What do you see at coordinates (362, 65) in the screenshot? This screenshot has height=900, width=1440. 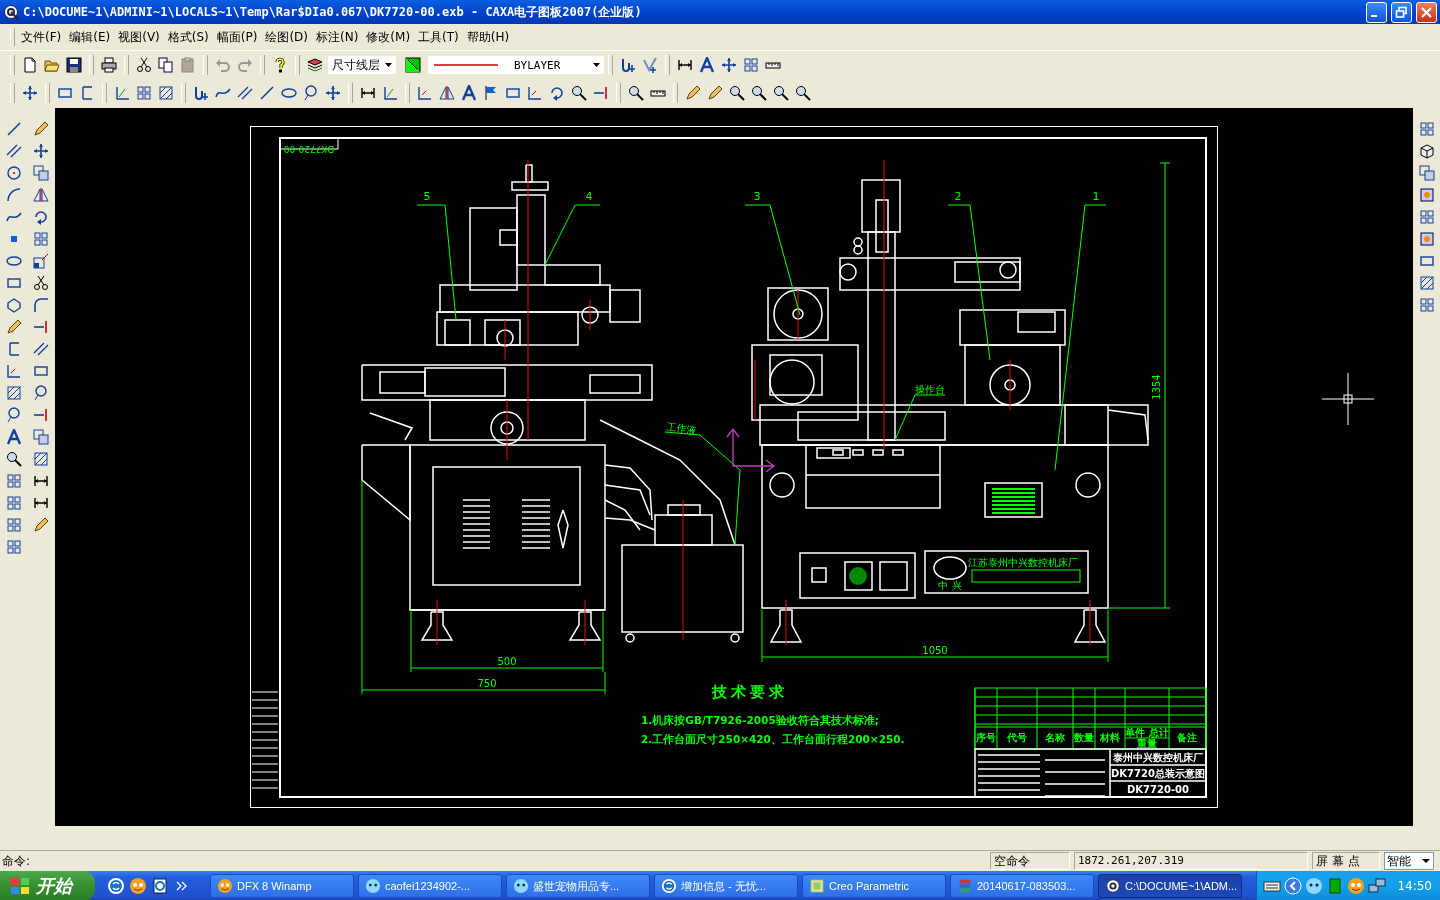 I see `layer-dropdown: 尺寸线层` at bounding box center [362, 65].